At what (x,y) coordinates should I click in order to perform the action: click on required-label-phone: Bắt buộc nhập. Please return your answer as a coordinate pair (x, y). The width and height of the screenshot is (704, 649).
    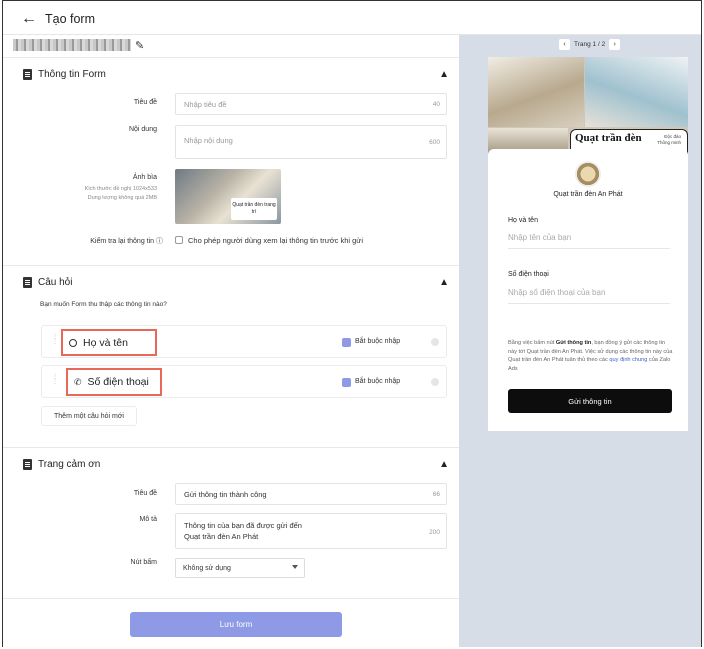
    Looking at the image, I should click on (378, 381).